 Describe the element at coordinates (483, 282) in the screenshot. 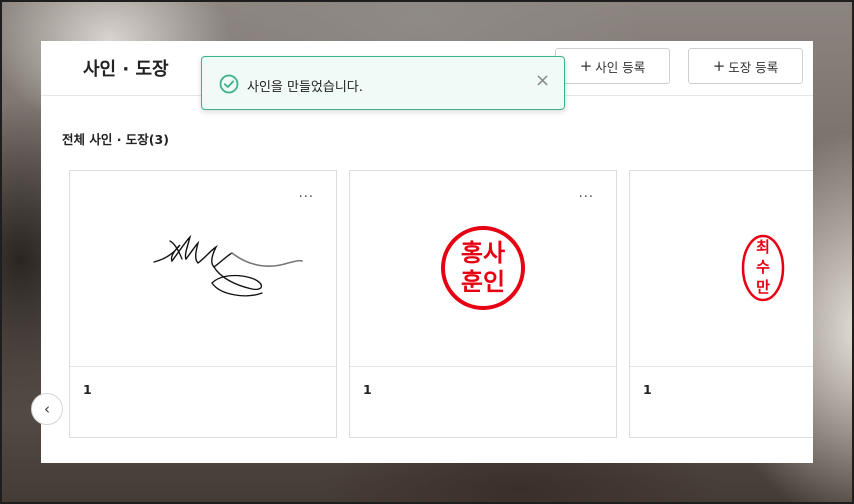

I see `stamp-text-line: 훈인` at that location.